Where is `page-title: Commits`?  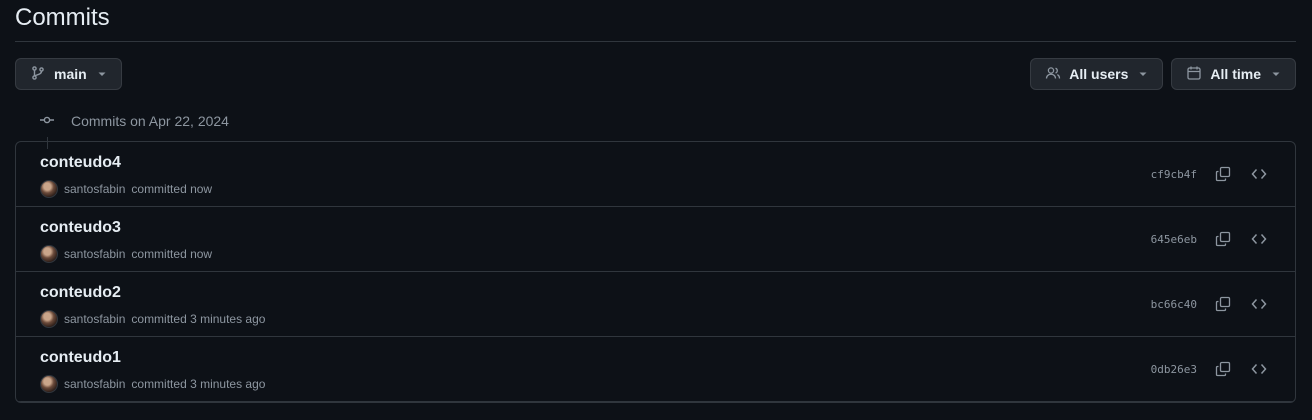 page-title: Commits is located at coordinates (62, 17).